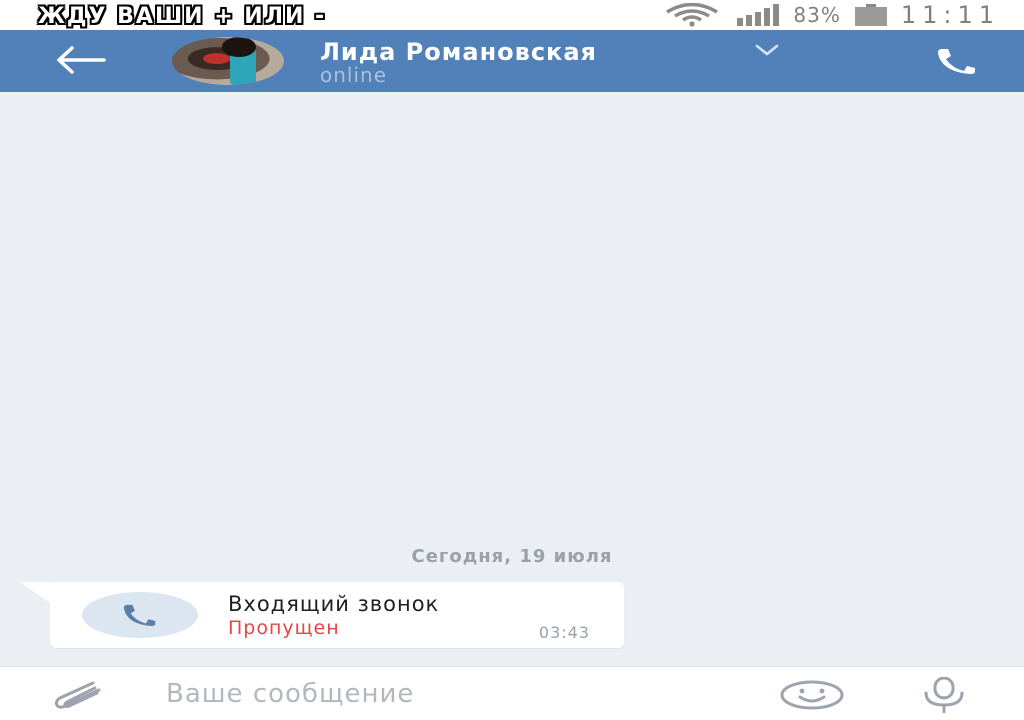  I want to click on message-input, so click(461, 694).